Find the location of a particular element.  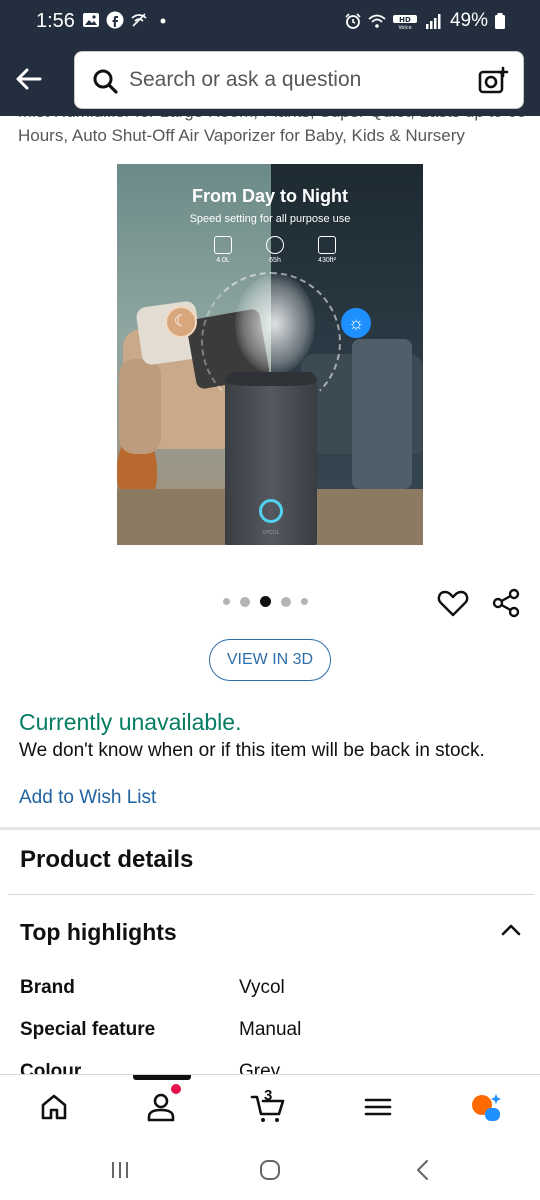

stat-capacity: 4.0L is located at coordinates (223, 250).